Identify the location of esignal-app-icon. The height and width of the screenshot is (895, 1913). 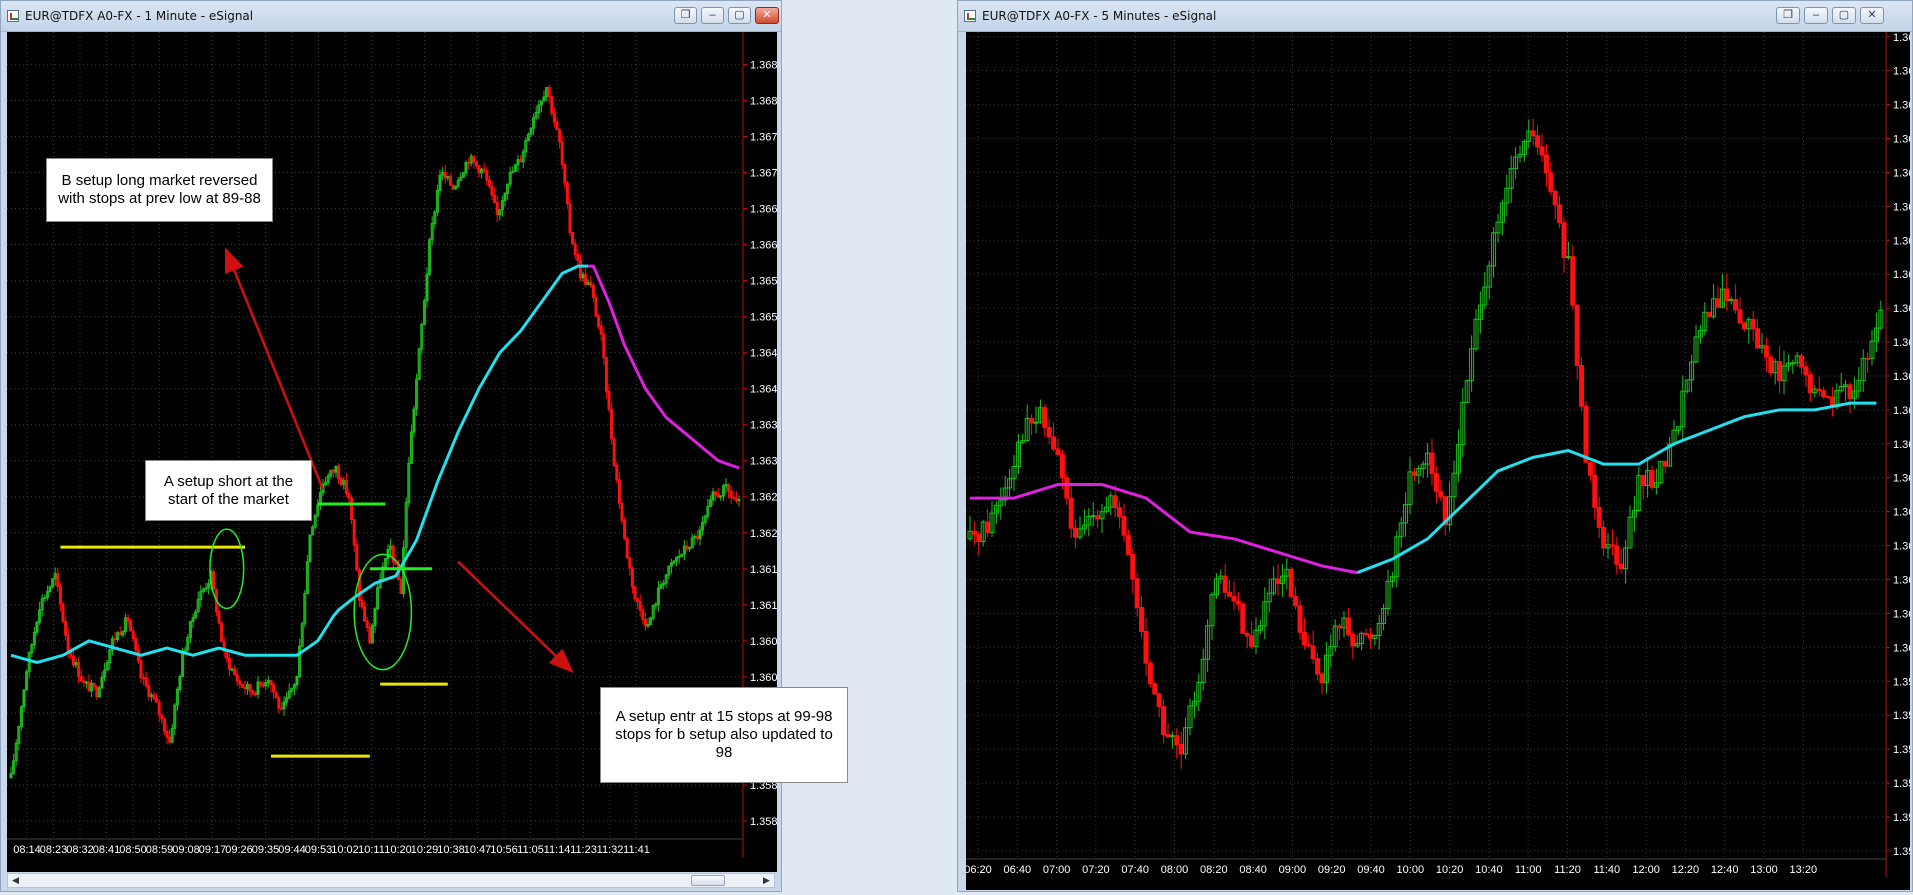
(13, 16).